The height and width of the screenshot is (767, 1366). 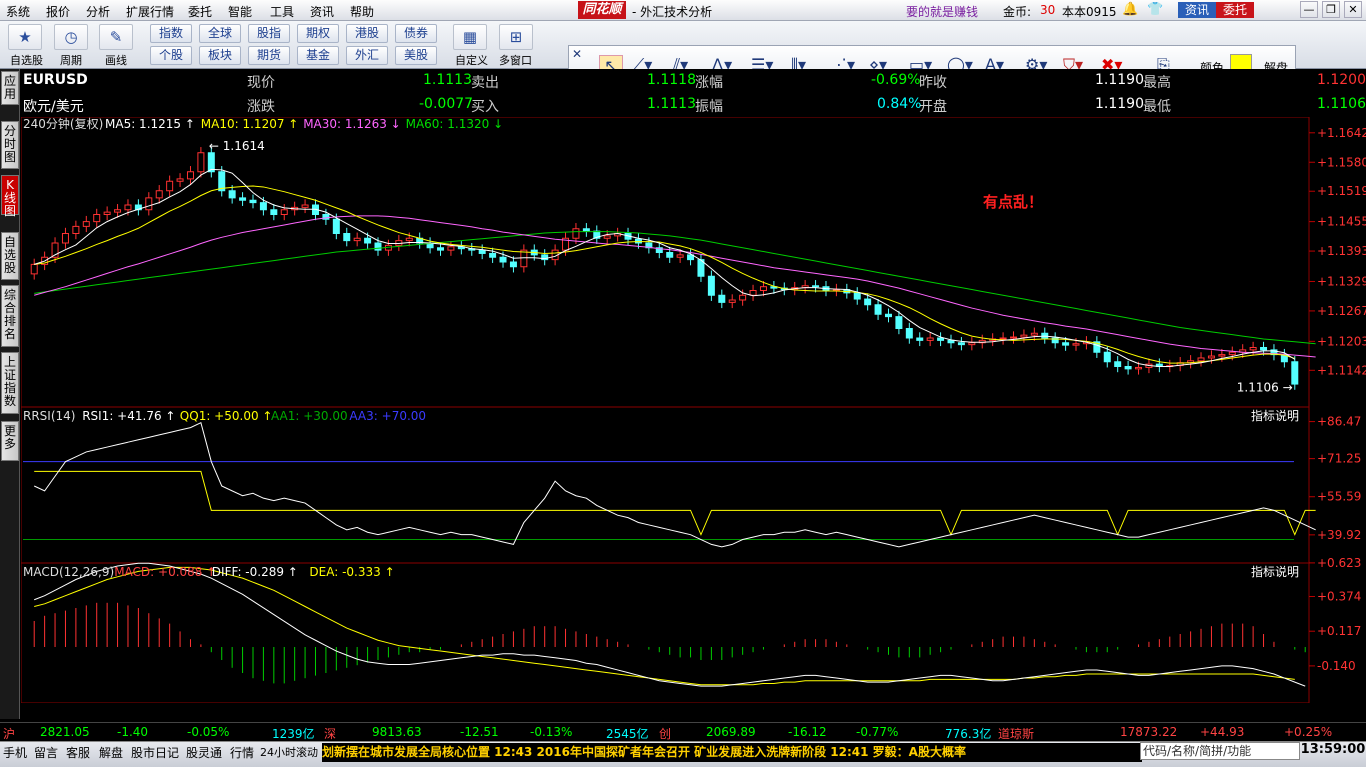 I want to click on rsi-legend-rrsi14: RRSI(14), so click(x=49, y=416).